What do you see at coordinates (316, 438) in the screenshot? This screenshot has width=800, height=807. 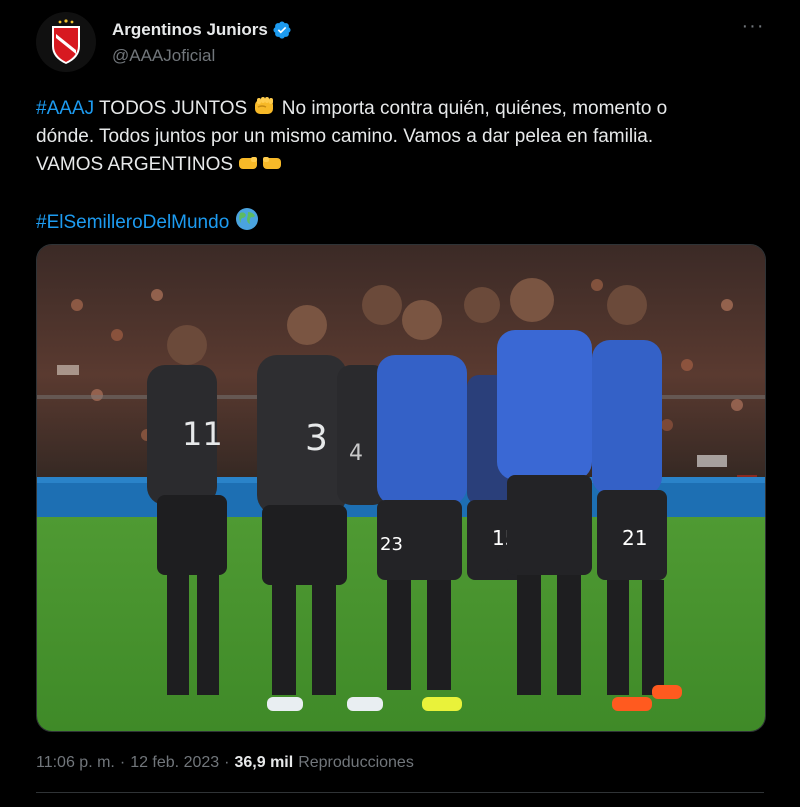 I see `jersey-number-3: 3` at bounding box center [316, 438].